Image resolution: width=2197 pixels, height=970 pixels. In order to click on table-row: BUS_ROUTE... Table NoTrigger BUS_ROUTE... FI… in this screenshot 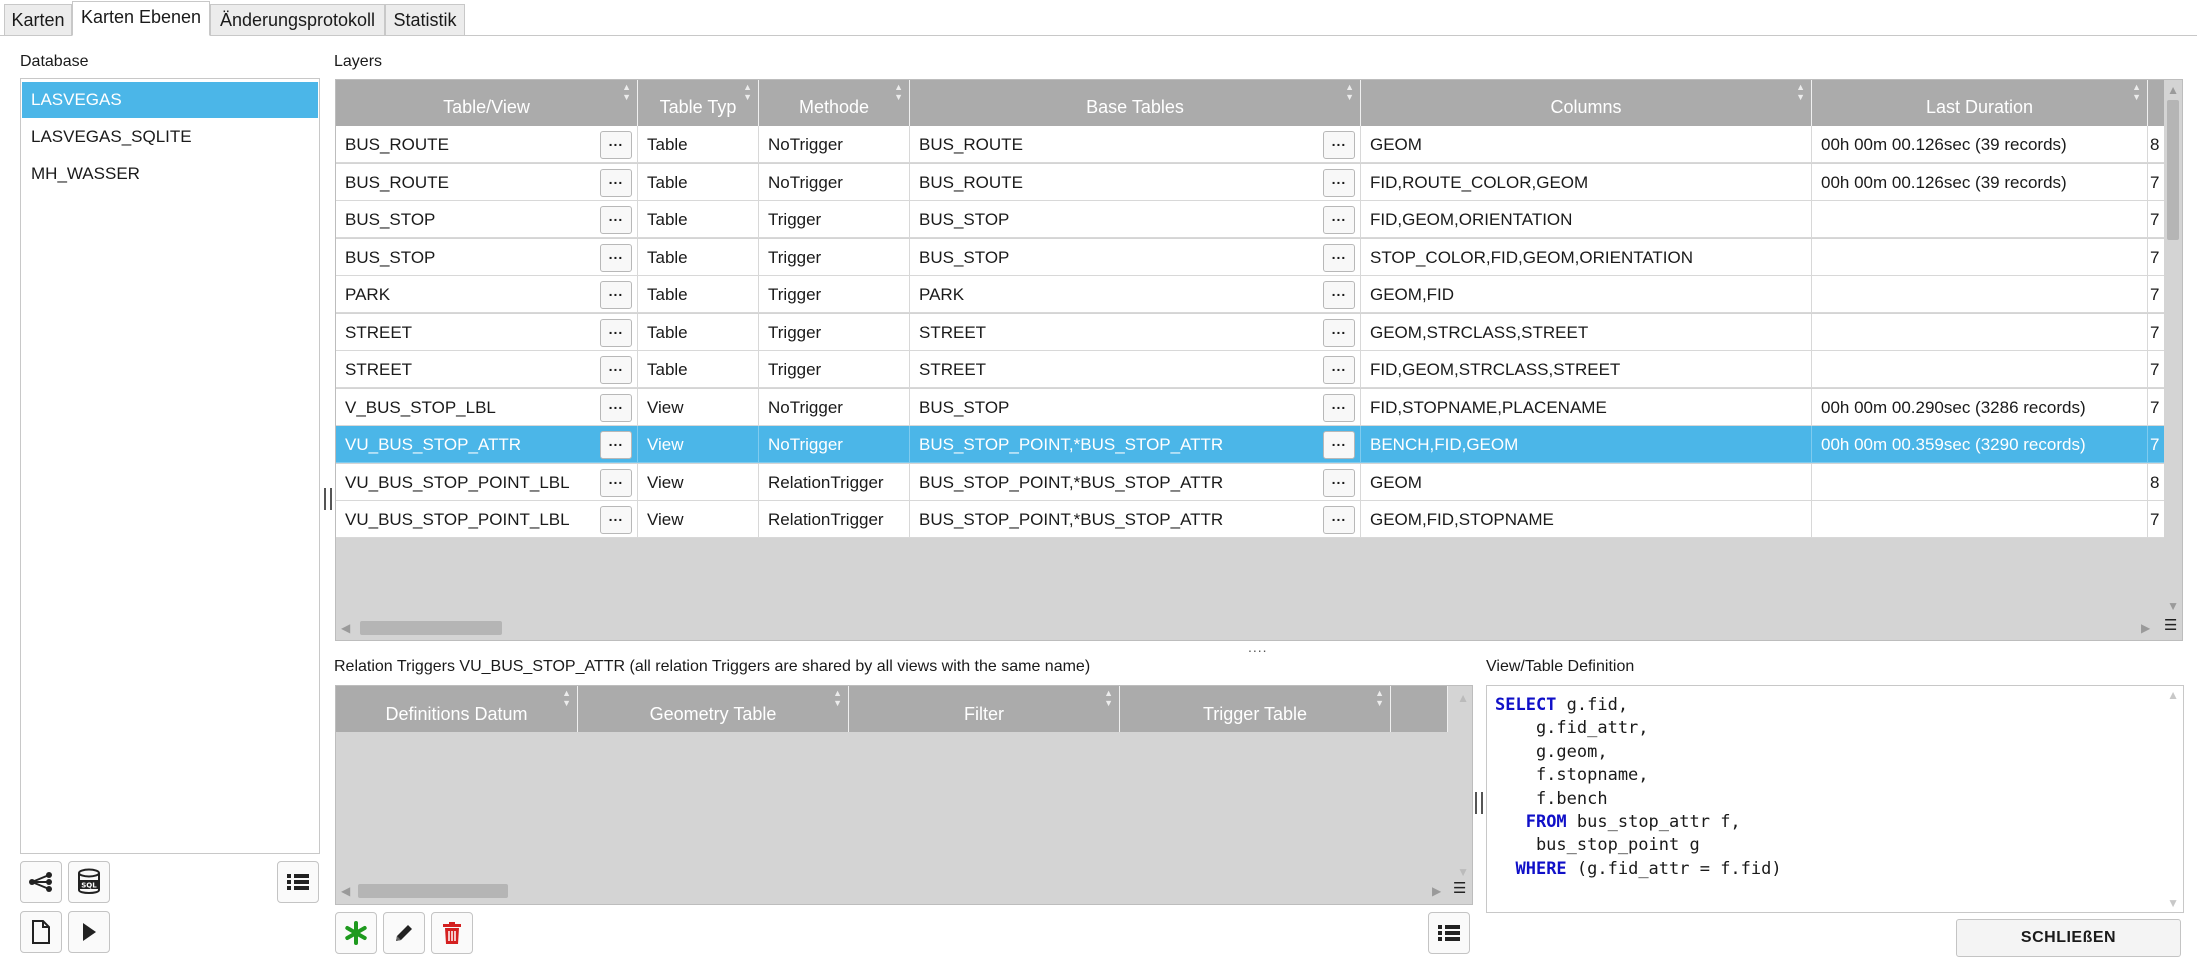, I will do `click(1251, 182)`.